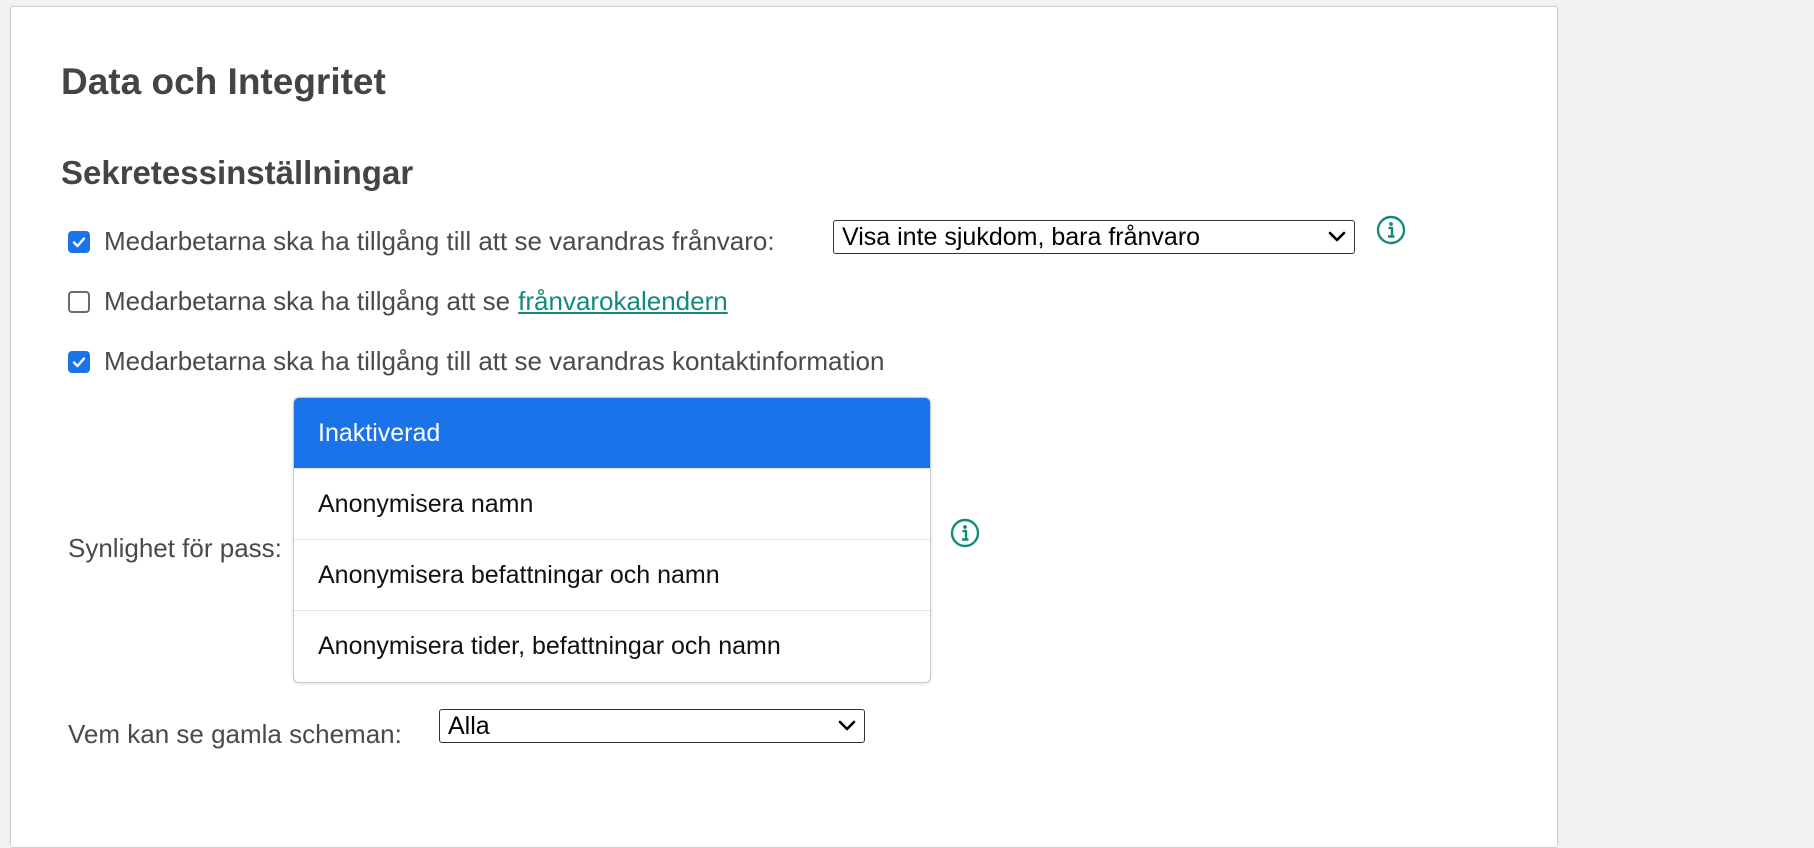 This screenshot has width=1814, height=848. What do you see at coordinates (612, 575) in the screenshot?
I see `dropdown-option: Anonymisera befattningar och namn` at bounding box center [612, 575].